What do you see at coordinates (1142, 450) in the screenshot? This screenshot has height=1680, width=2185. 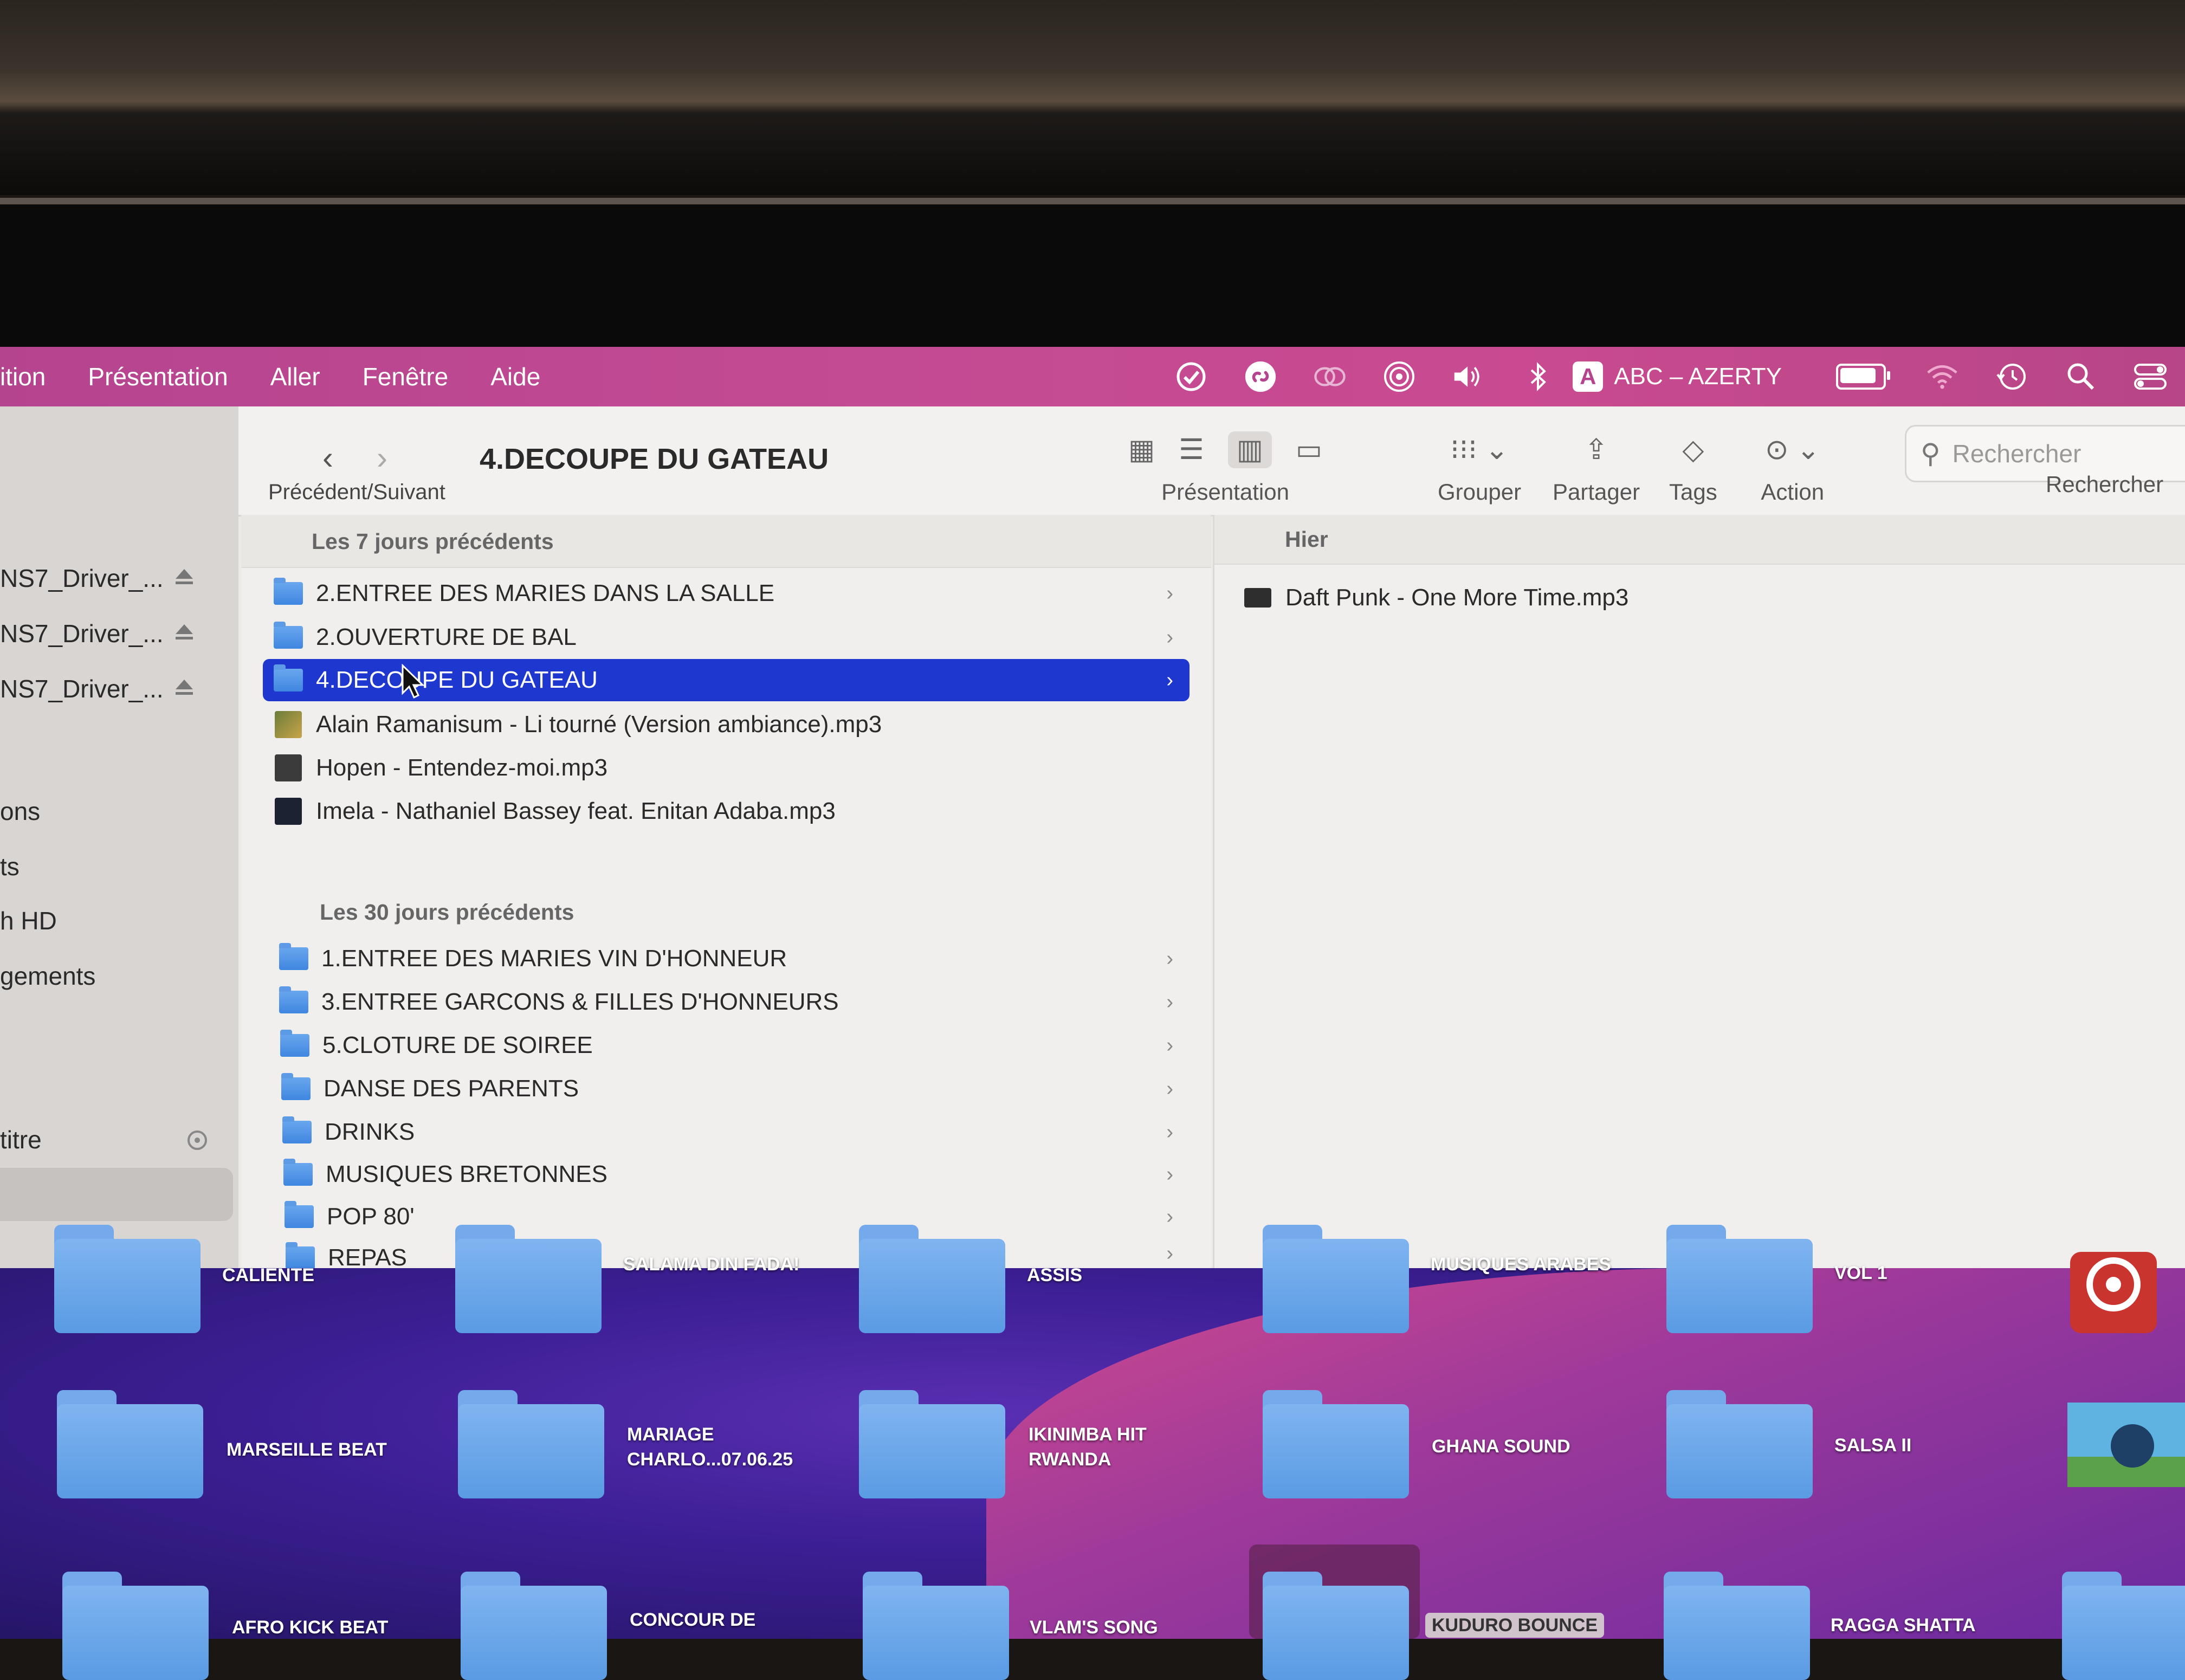 I see `icon-view-icon: ▦` at bounding box center [1142, 450].